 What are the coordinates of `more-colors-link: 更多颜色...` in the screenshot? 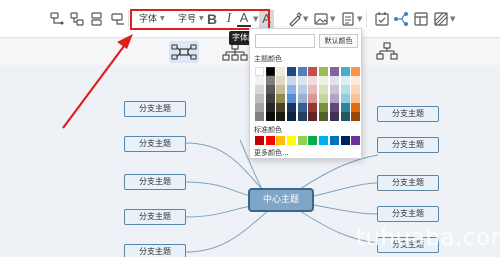 It's located at (271, 153).